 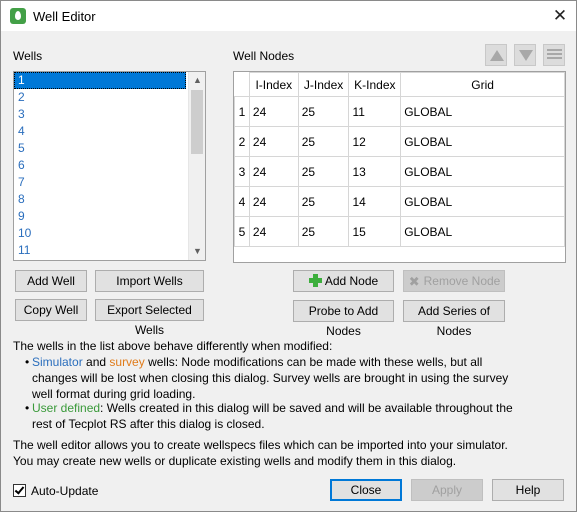 I want to click on k-index-cell: 12, so click(x=375, y=141).